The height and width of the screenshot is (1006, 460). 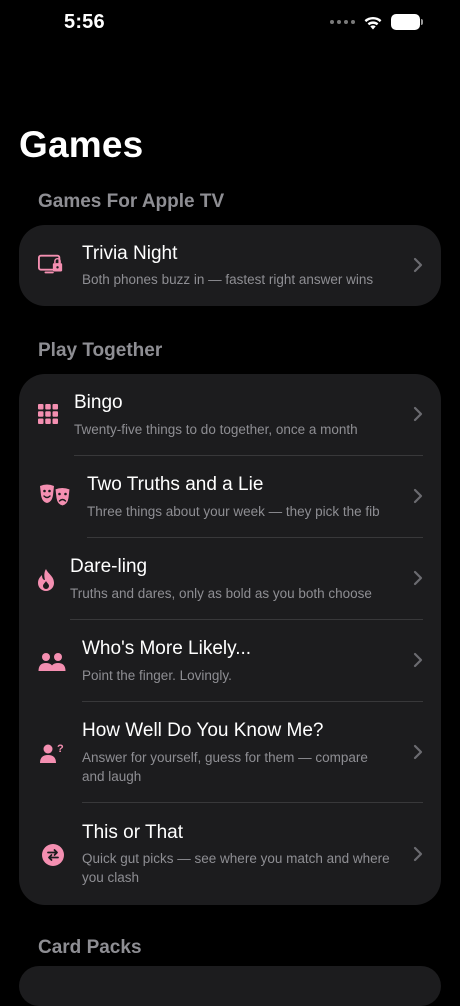 I want to click on game-title: How Well Do You Know Me?, so click(x=203, y=730).